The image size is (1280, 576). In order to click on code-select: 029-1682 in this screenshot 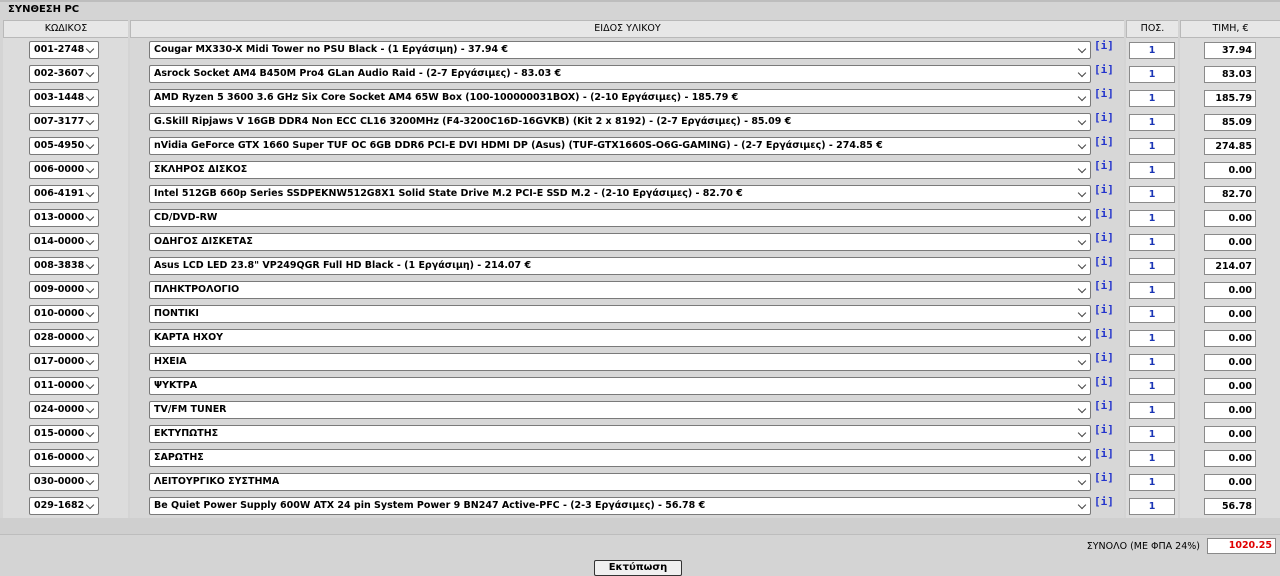, I will do `click(64, 506)`.